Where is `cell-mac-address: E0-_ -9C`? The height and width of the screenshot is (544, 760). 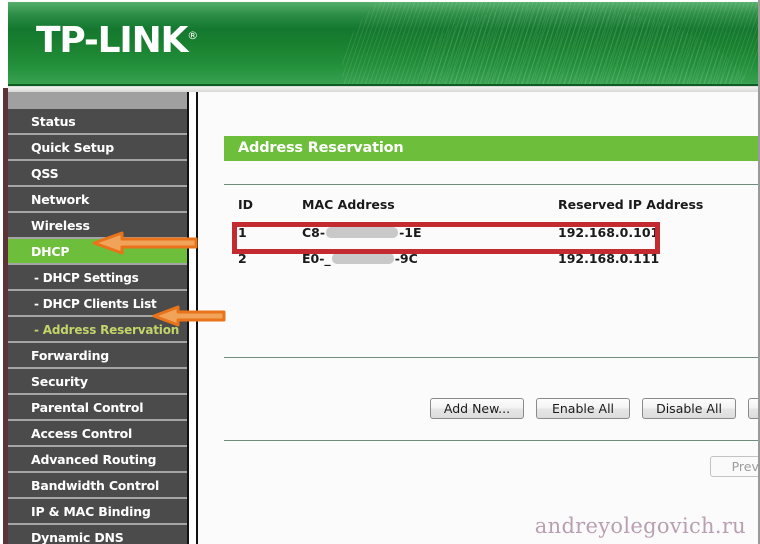
cell-mac-address: E0-_ -9C is located at coordinates (360, 258).